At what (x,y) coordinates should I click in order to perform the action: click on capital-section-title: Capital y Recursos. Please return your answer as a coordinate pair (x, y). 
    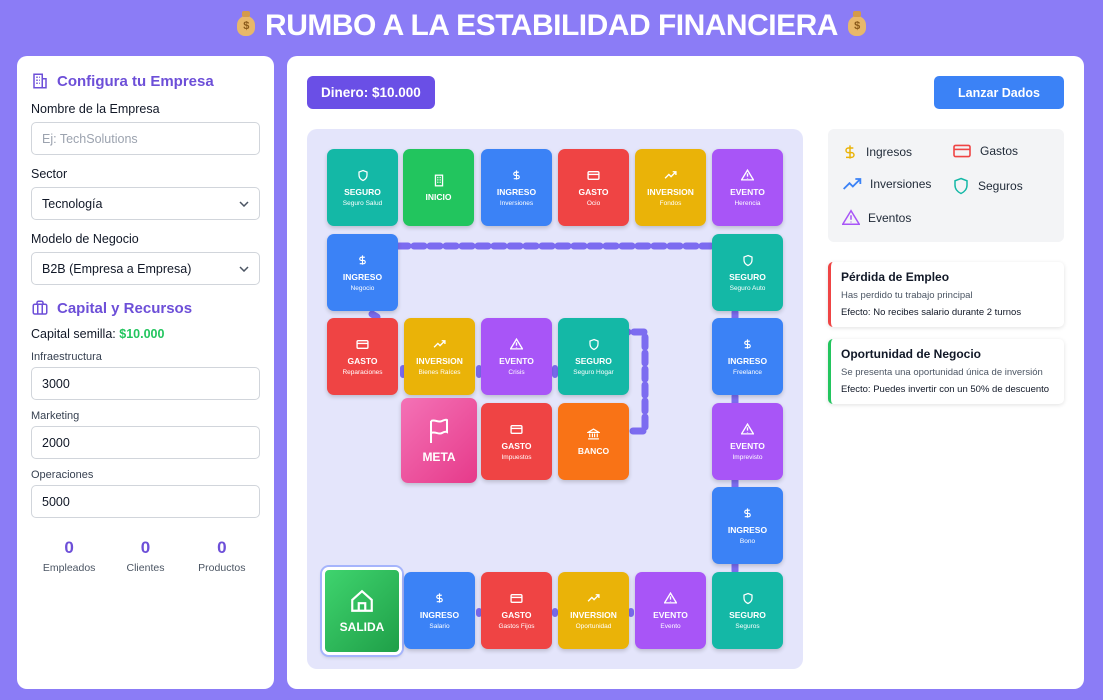
    Looking at the image, I should click on (145, 308).